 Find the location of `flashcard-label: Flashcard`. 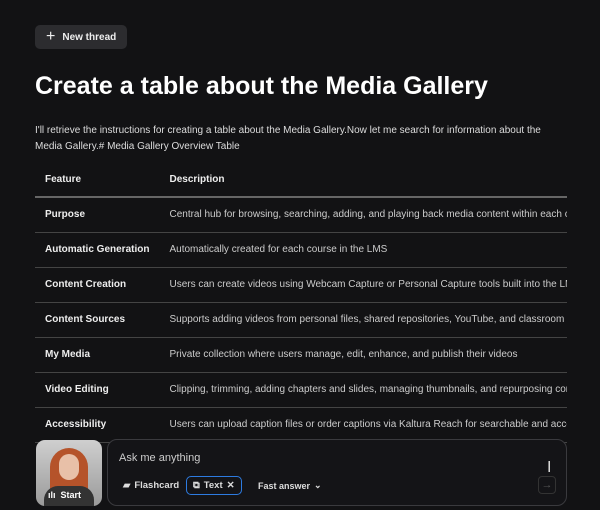

flashcard-label: Flashcard is located at coordinates (157, 485).